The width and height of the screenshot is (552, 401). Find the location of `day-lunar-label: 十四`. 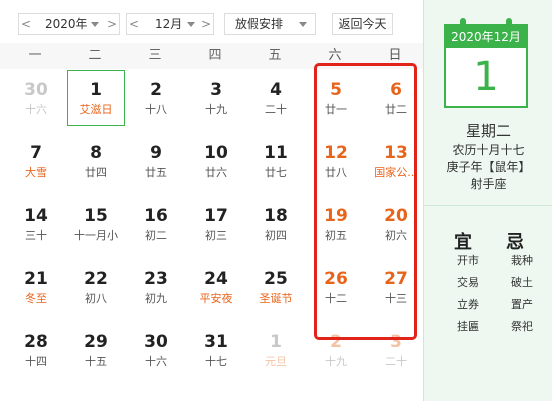

day-lunar-label: 十四 is located at coordinates (36, 361).